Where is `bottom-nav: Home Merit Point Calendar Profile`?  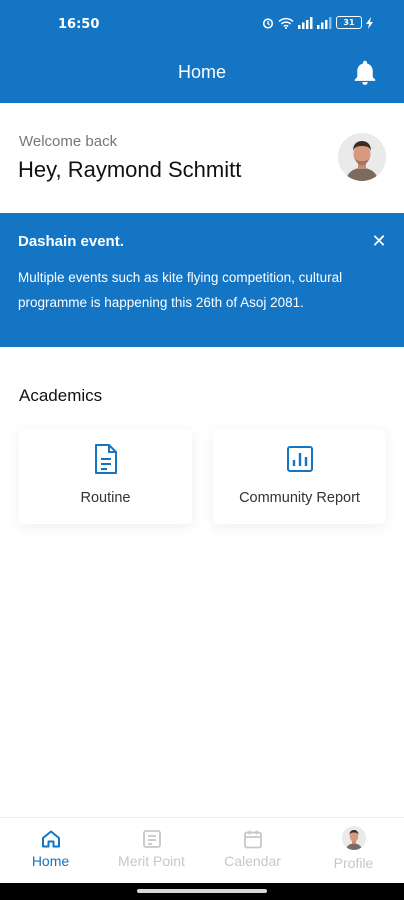
bottom-nav: Home Merit Point Calendar Profile is located at coordinates (202, 850).